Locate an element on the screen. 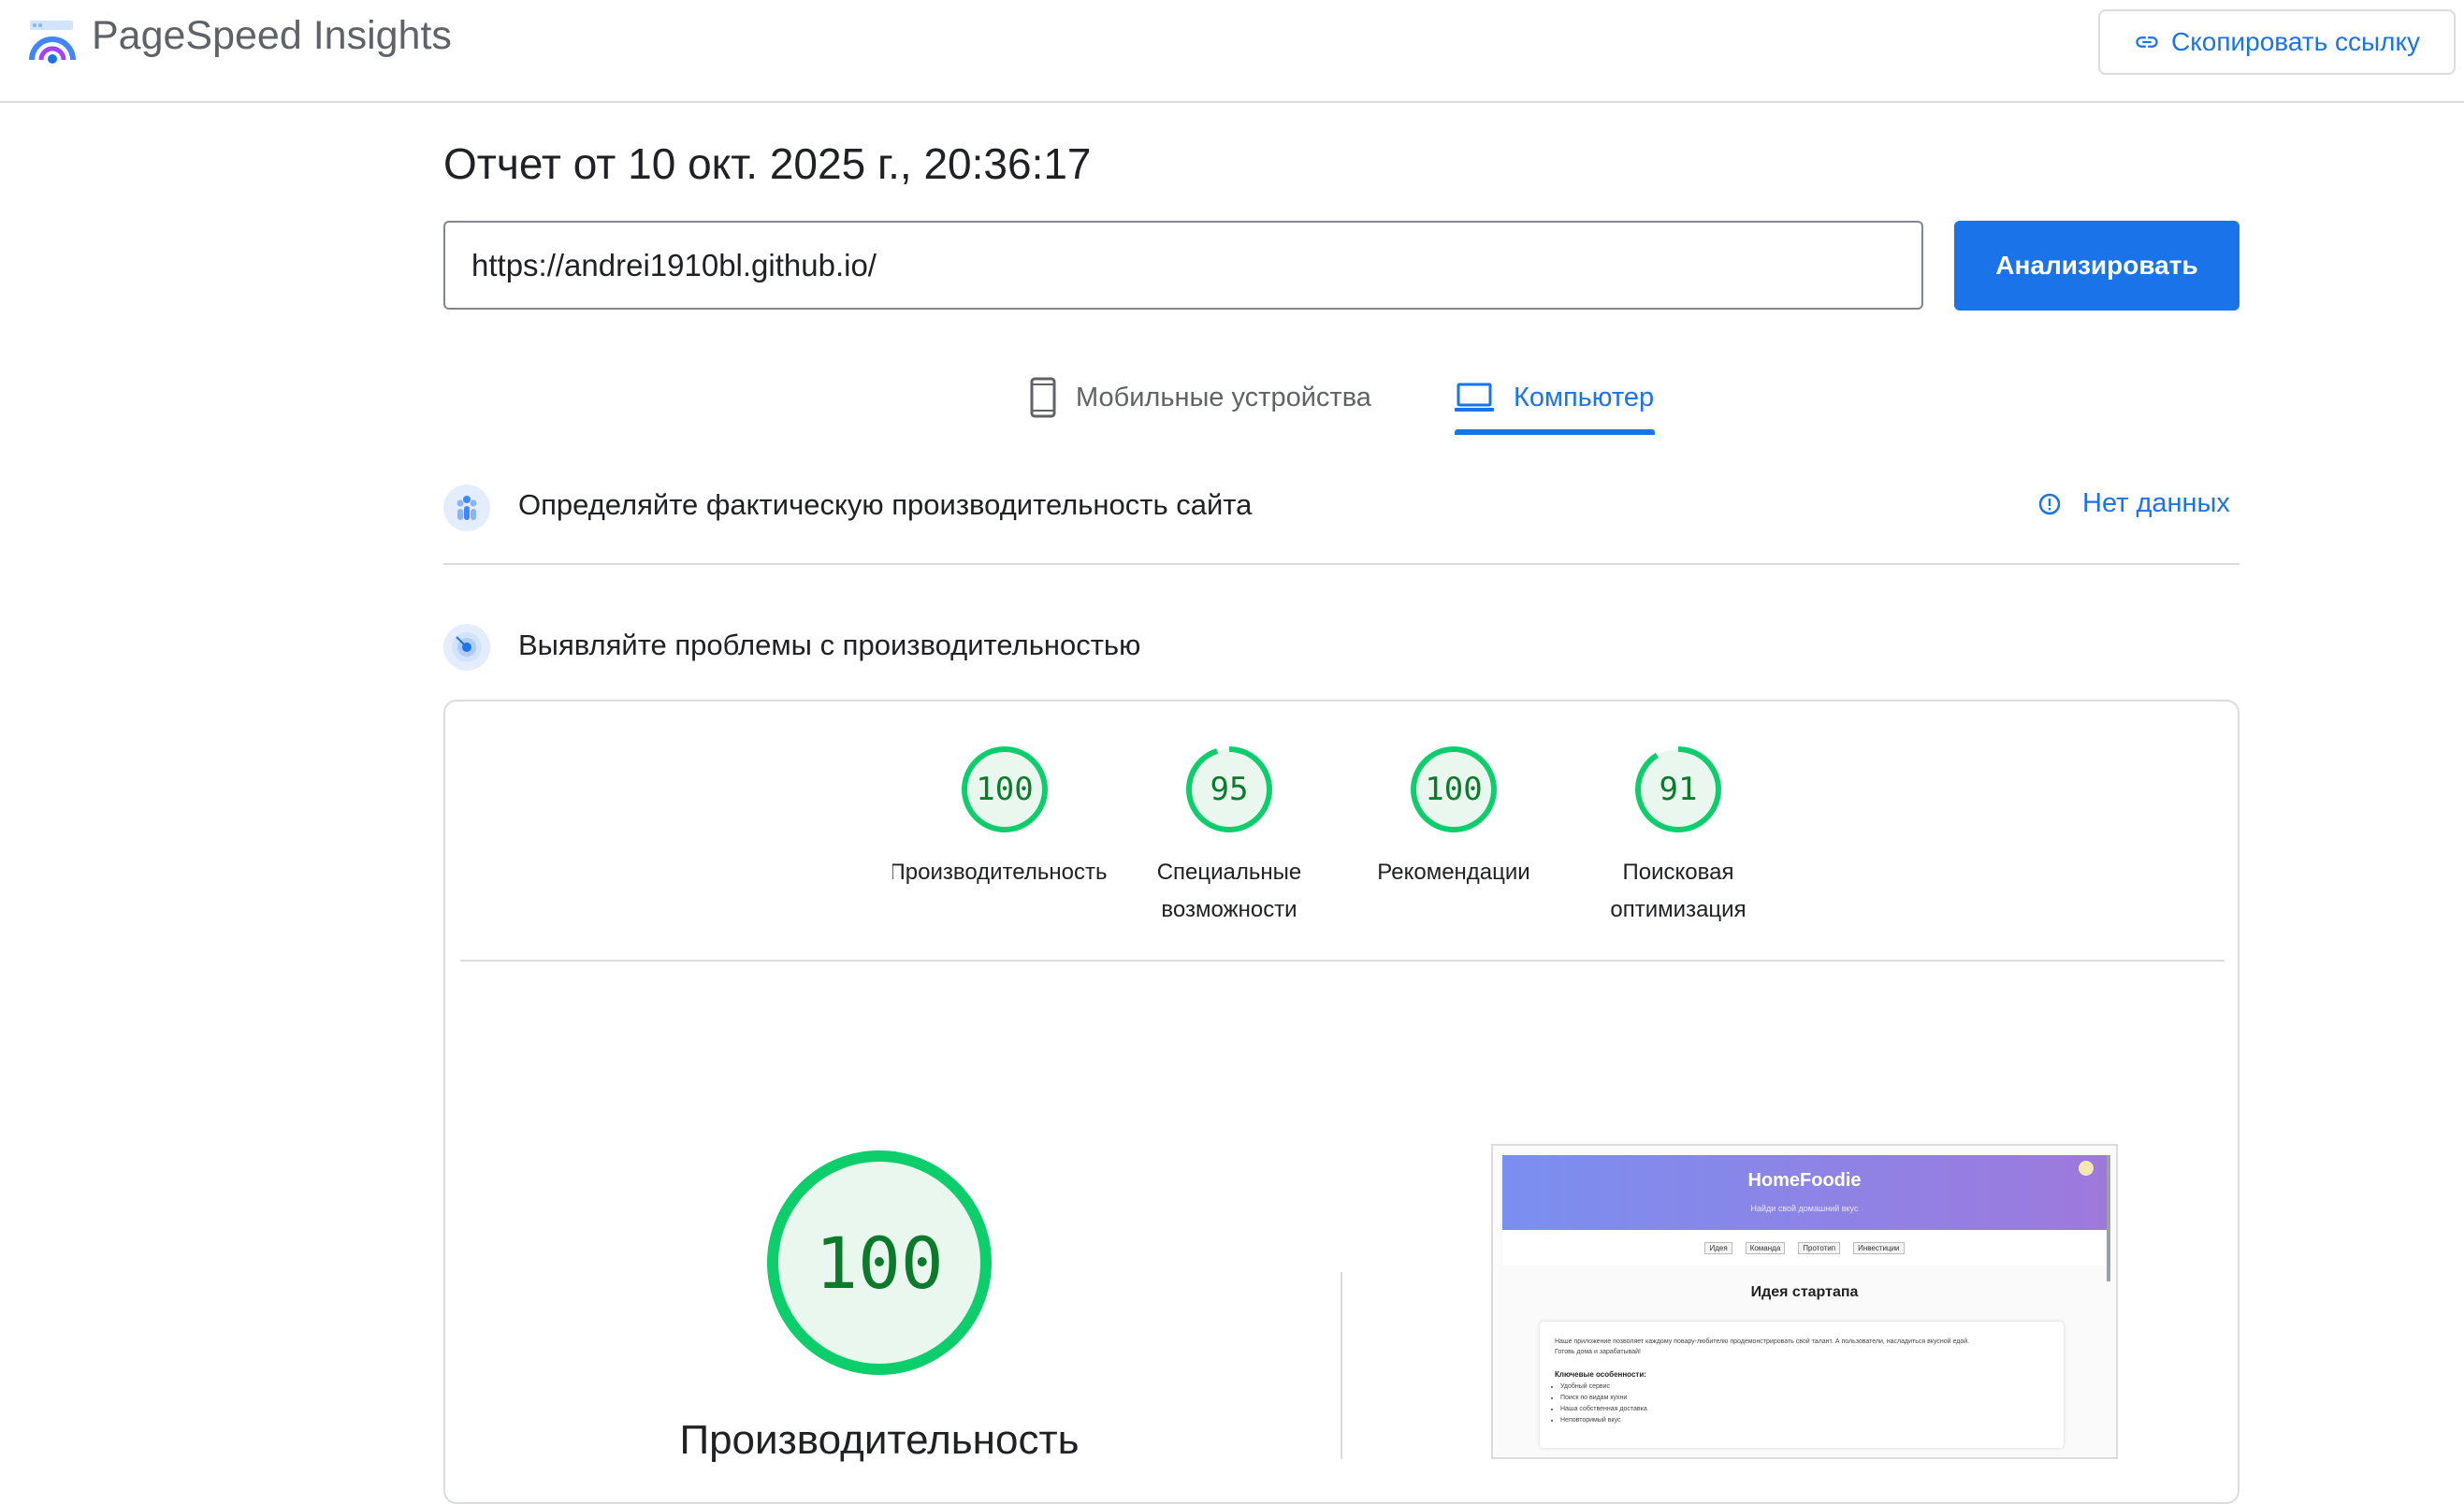 The height and width of the screenshot is (1504, 2464). tab-desktop: Компьютер is located at coordinates (1554, 397).